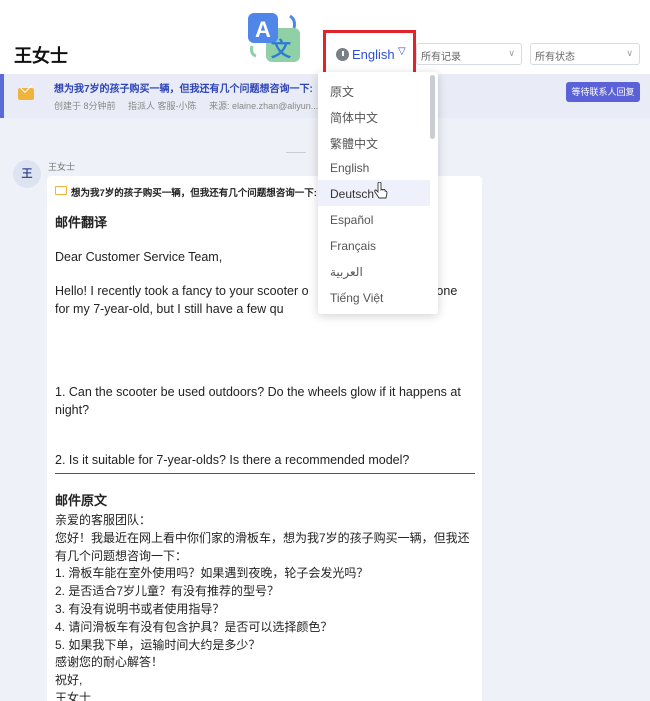  I want to click on original-line: 1. 滑板车能在室外使用吗？如果遇到夜晚，轮子会发光吗？, so click(212, 573).